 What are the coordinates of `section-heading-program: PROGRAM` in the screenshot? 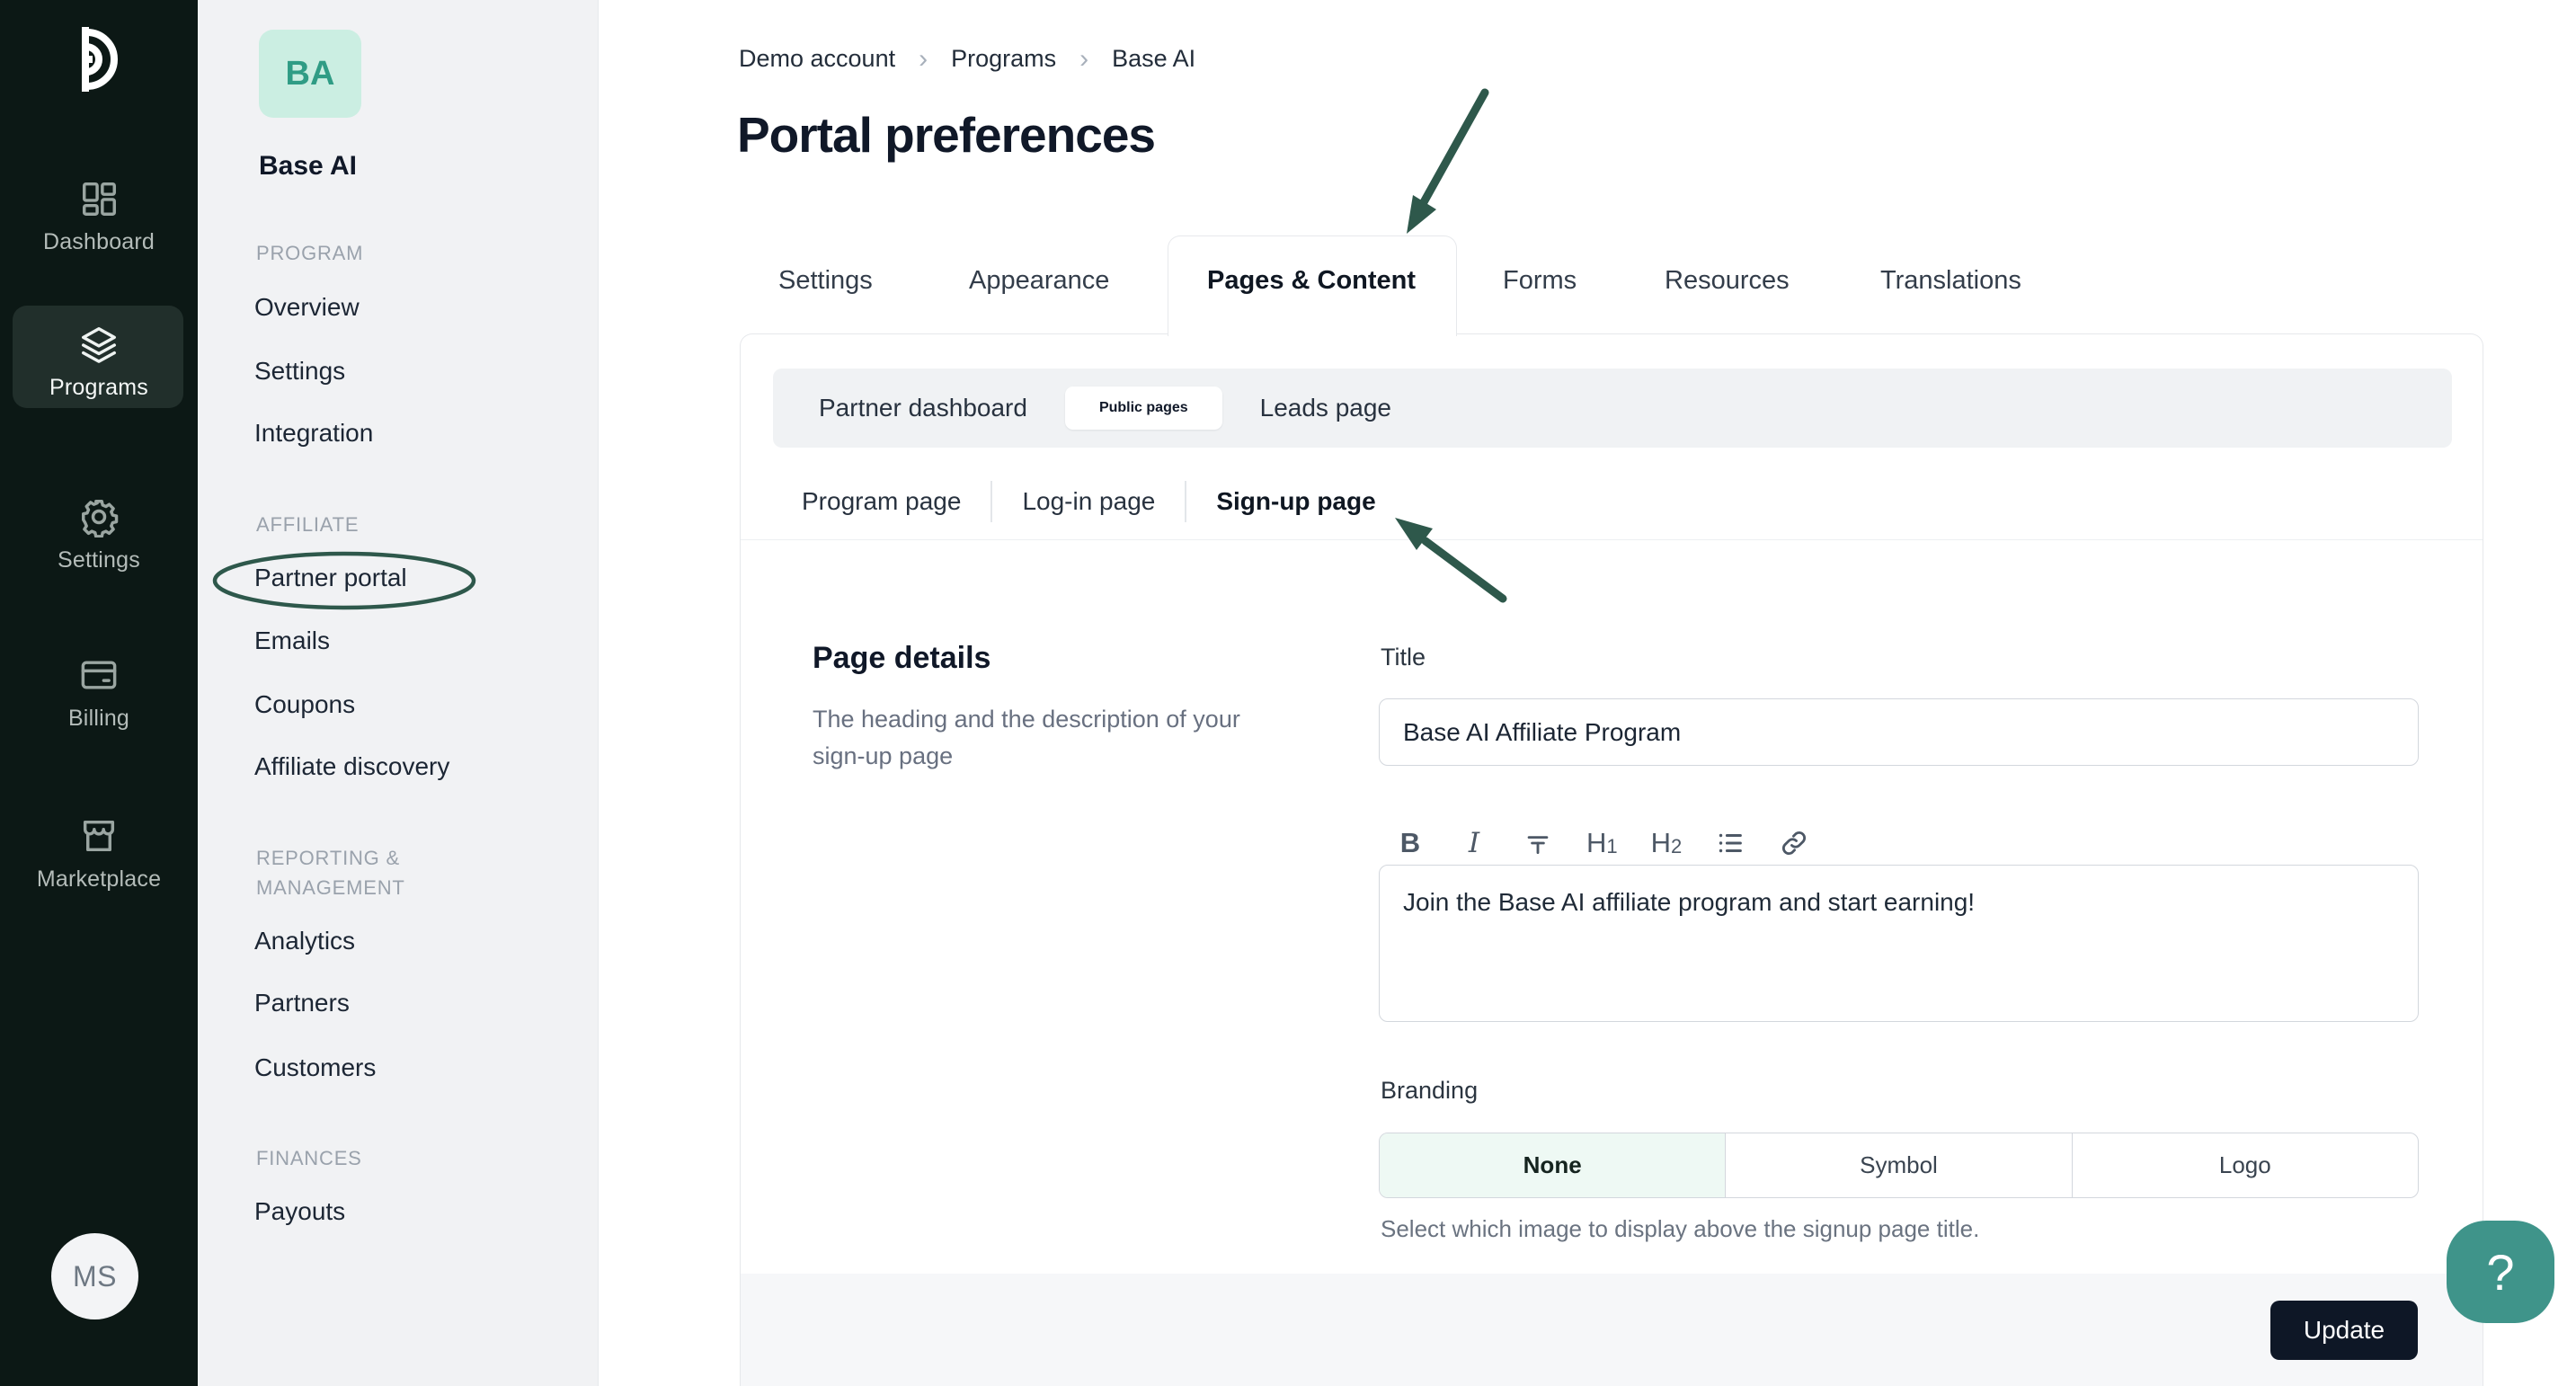 It's located at (310, 253).